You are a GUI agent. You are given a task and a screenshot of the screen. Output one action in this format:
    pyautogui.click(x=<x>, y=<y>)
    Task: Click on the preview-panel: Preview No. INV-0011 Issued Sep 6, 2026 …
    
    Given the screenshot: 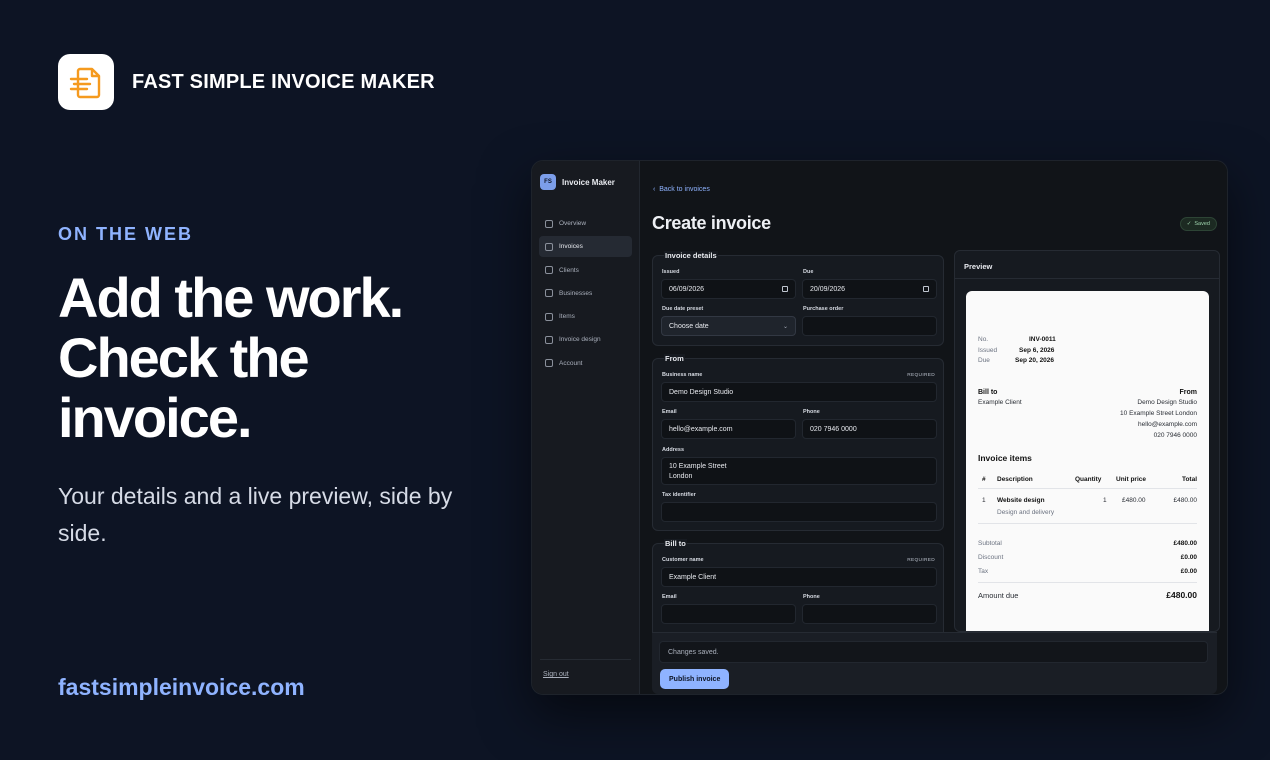 What is the action you would take?
    pyautogui.click(x=1087, y=441)
    